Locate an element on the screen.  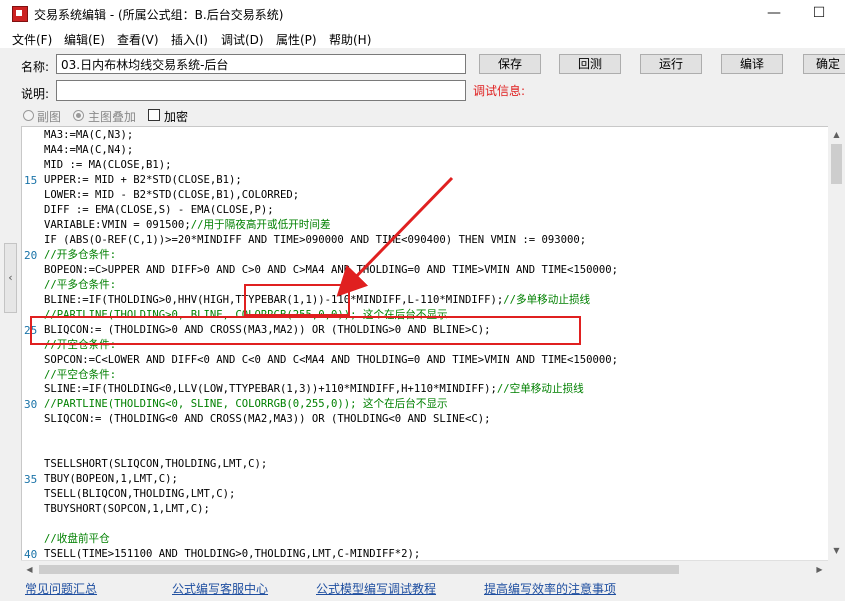
minimize-button: — is located at coordinates (774, 14).